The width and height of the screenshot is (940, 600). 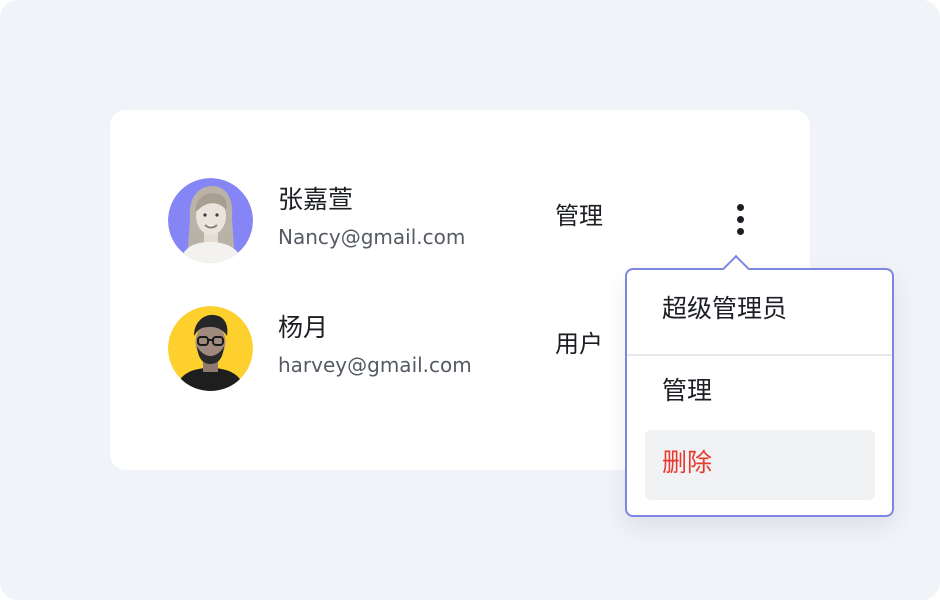 What do you see at coordinates (579, 344) in the screenshot?
I see `user-role: 用户` at bounding box center [579, 344].